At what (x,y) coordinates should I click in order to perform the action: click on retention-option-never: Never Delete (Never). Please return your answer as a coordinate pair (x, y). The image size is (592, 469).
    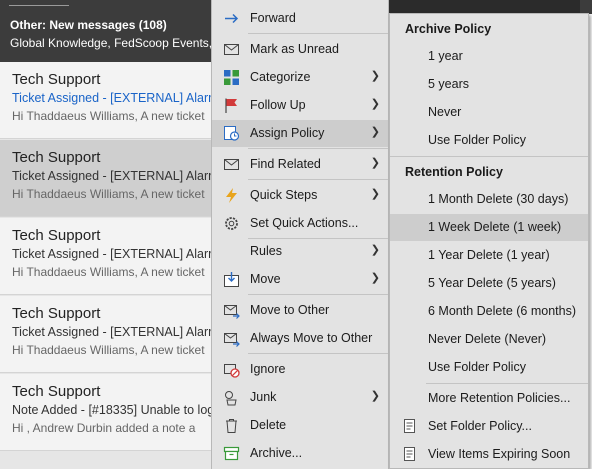
    Looking at the image, I should click on (489, 339).